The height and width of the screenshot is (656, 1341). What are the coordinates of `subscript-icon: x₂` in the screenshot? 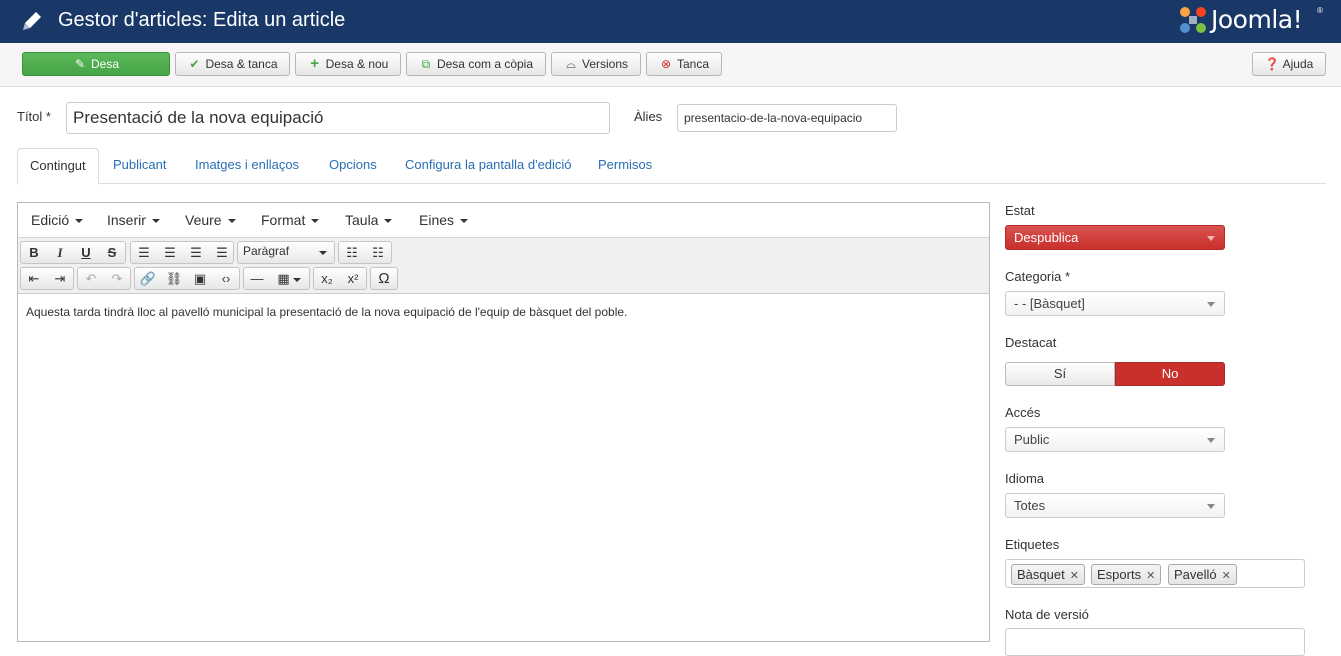 It's located at (327, 278).